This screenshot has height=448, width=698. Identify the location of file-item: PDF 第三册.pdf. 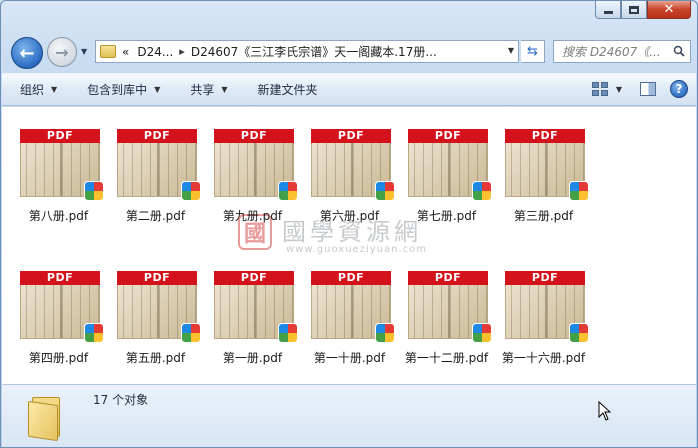
(543, 165).